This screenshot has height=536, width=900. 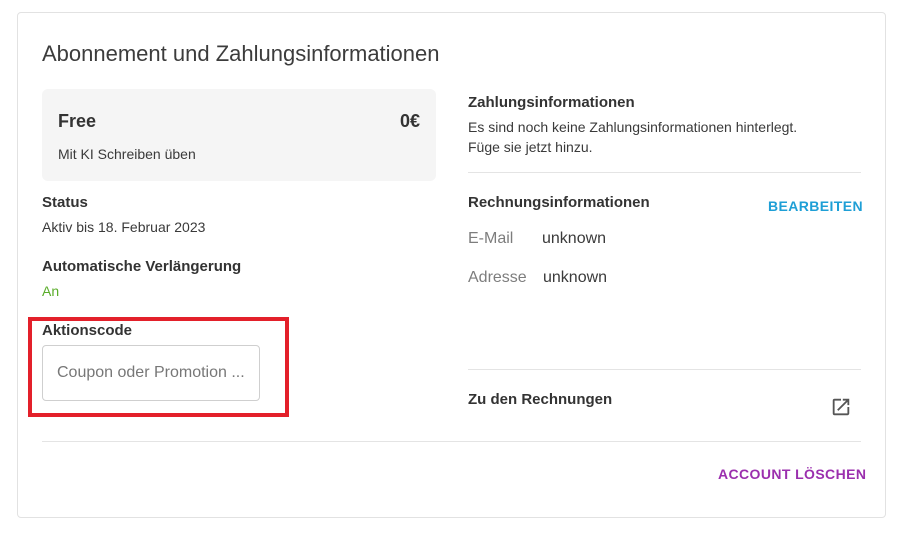 I want to click on plan-description: Mit KI Schreiben üben, so click(x=127, y=154).